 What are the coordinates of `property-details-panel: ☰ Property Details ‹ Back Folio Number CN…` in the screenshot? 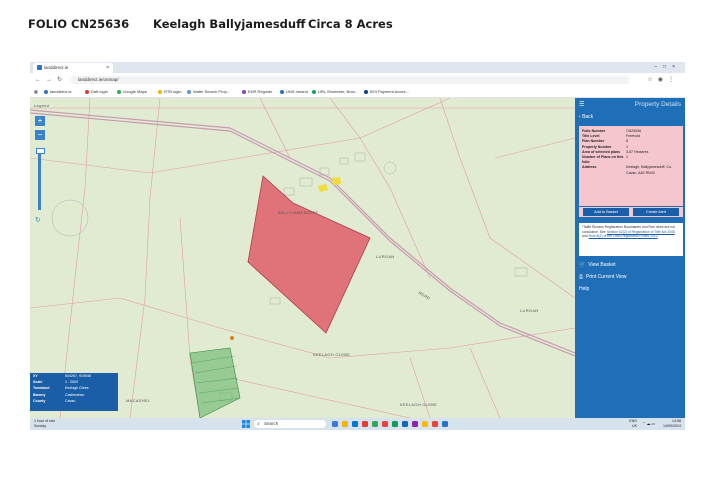 It's located at (630, 258).